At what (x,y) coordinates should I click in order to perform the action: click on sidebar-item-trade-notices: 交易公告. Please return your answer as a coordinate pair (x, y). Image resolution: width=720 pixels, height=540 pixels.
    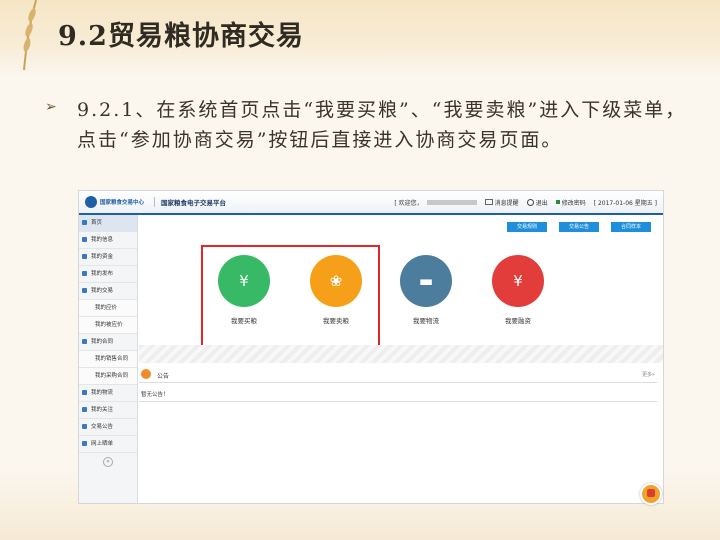
    Looking at the image, I should click on (108, 427).